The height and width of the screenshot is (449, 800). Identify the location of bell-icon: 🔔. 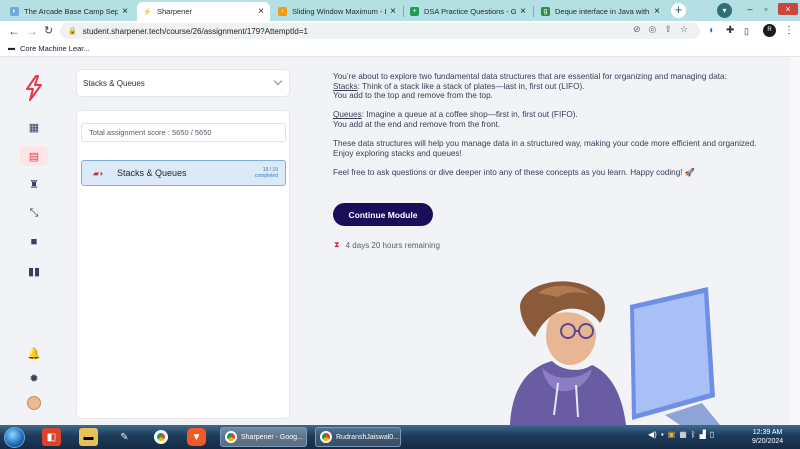
(34, 353).